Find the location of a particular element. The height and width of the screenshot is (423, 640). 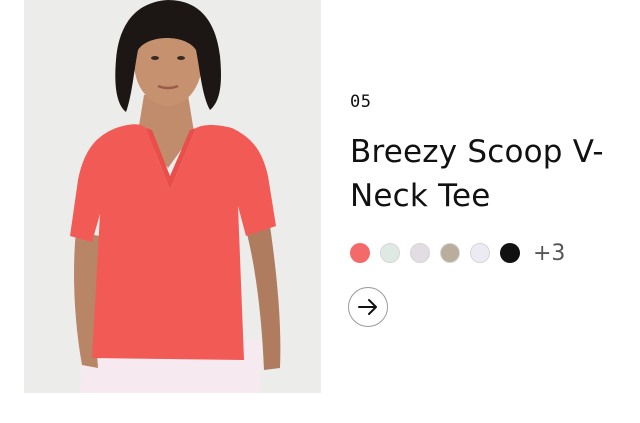

arrow-right-icon is located at coordinates (367, 307).